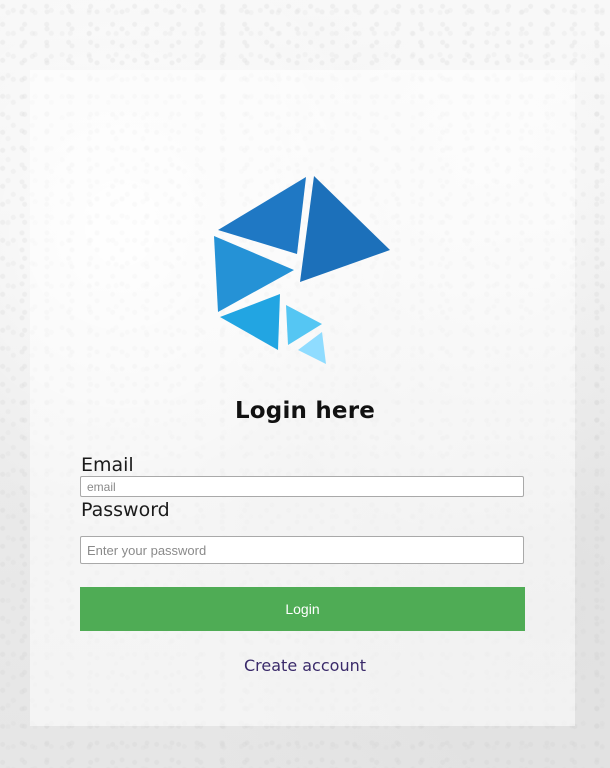  Describe the element at coordinates (305, 411) in the screenshot. I see `page-title: Login here` at that location.